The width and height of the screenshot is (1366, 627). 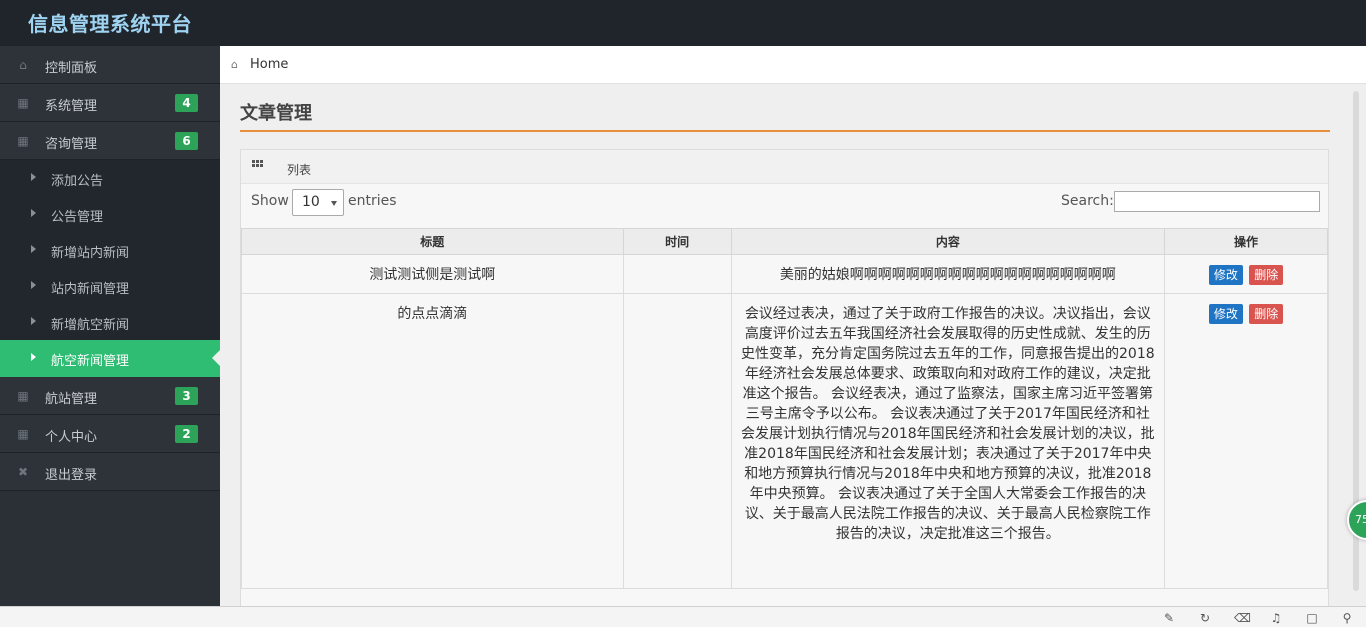 What do you see at coordinates (110, 141) in the screenshot?
I see `sidebar-item-consulting: ▦ 咨询管理 6` at bounding box center [110, 141].